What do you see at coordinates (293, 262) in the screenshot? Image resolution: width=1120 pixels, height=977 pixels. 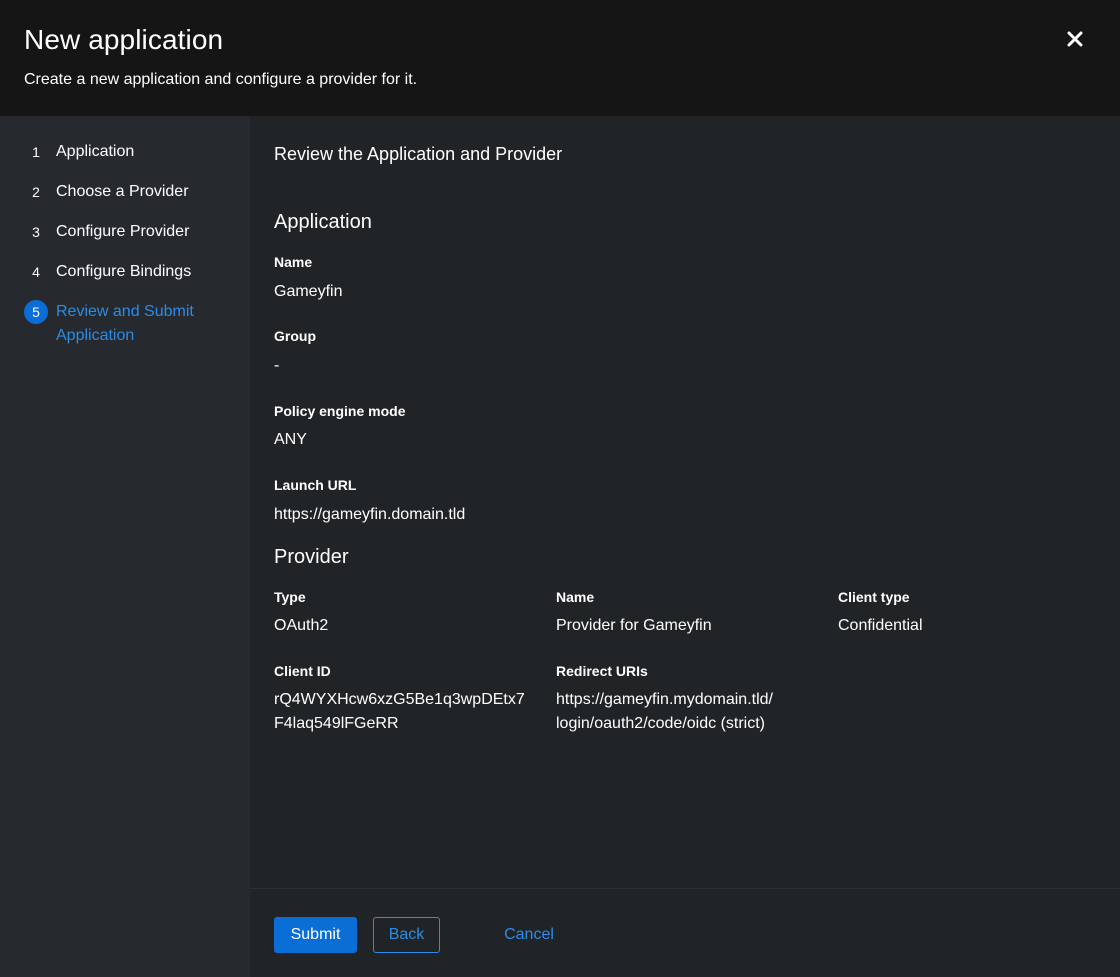 I see `app-name-label: Name` at bounding box center [293, 262].